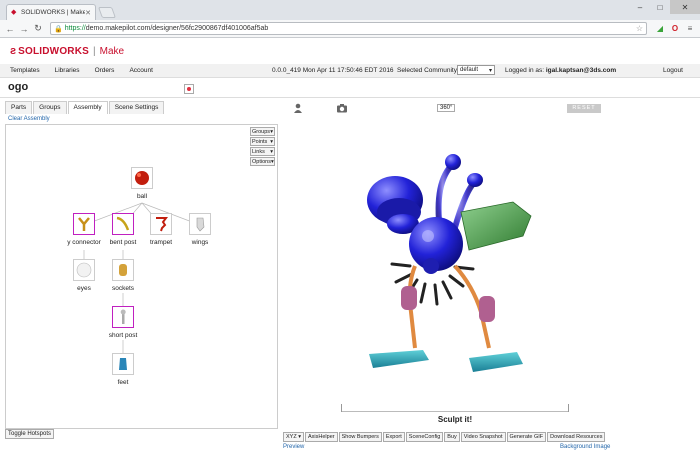 This screenshot has height=464, width=700. I want to click on sculpt-it-button: Sculpt it!, so click(455, 419).